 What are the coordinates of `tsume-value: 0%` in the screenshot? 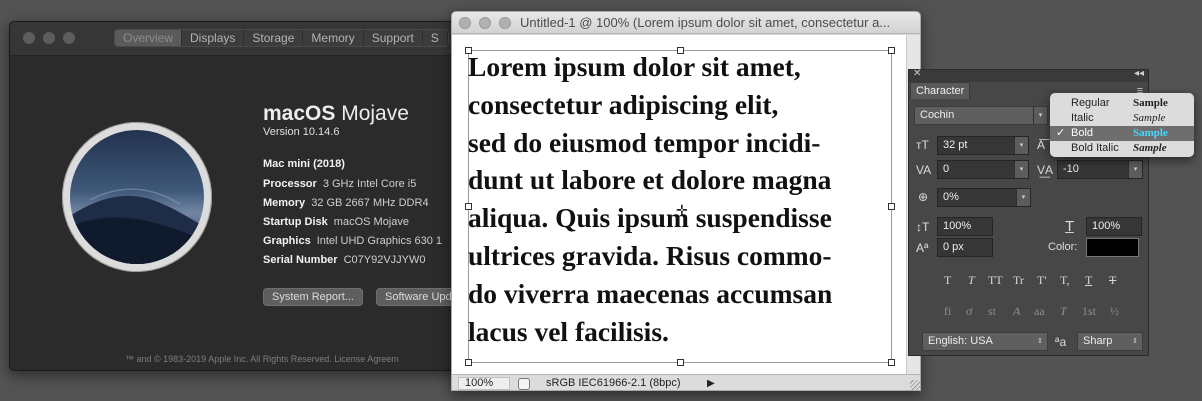 It's located at (951, 197).